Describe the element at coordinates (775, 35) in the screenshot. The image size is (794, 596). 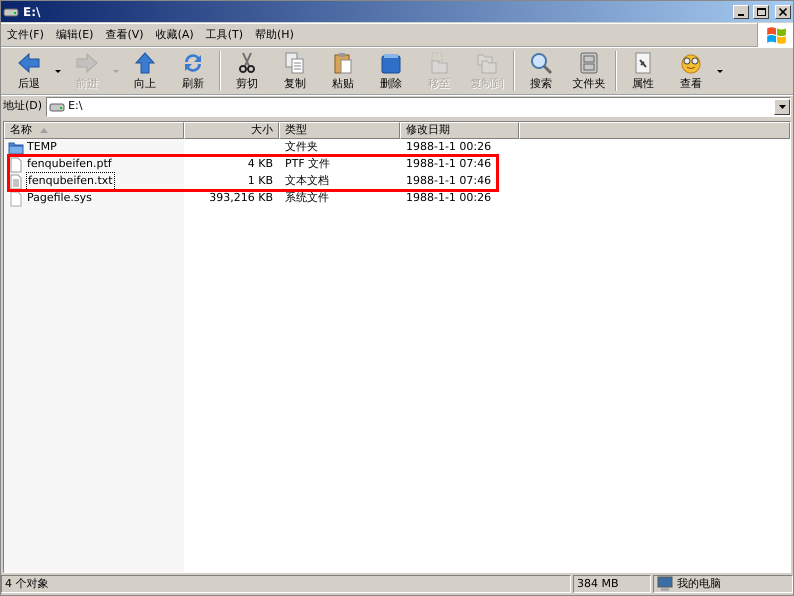
I see `flag-logo-icon` at that location.